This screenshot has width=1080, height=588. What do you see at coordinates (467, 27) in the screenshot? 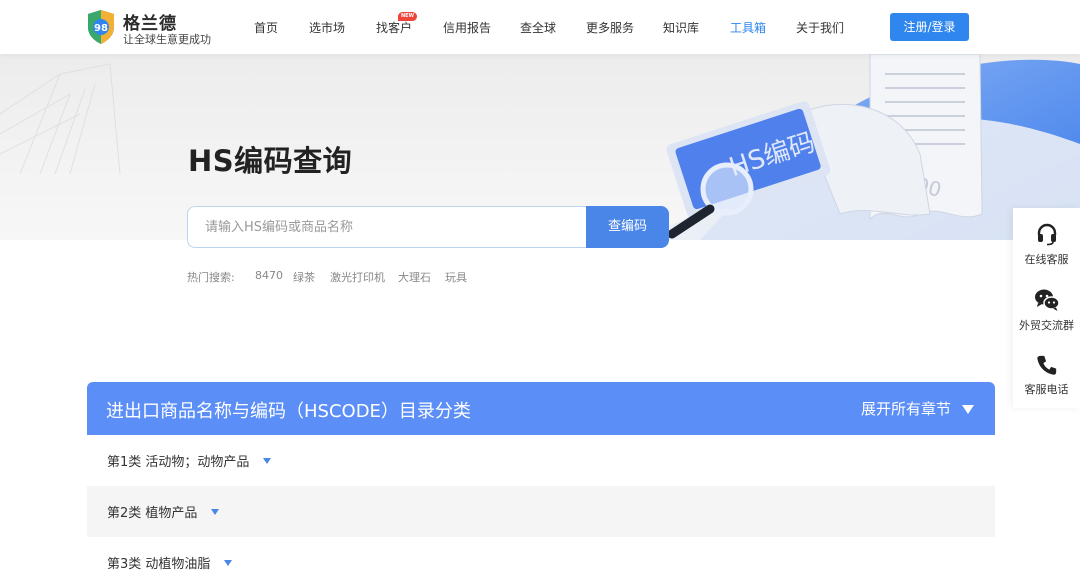
I see `nav-credit-report: 信用报告` at bounding box center [467, 27].